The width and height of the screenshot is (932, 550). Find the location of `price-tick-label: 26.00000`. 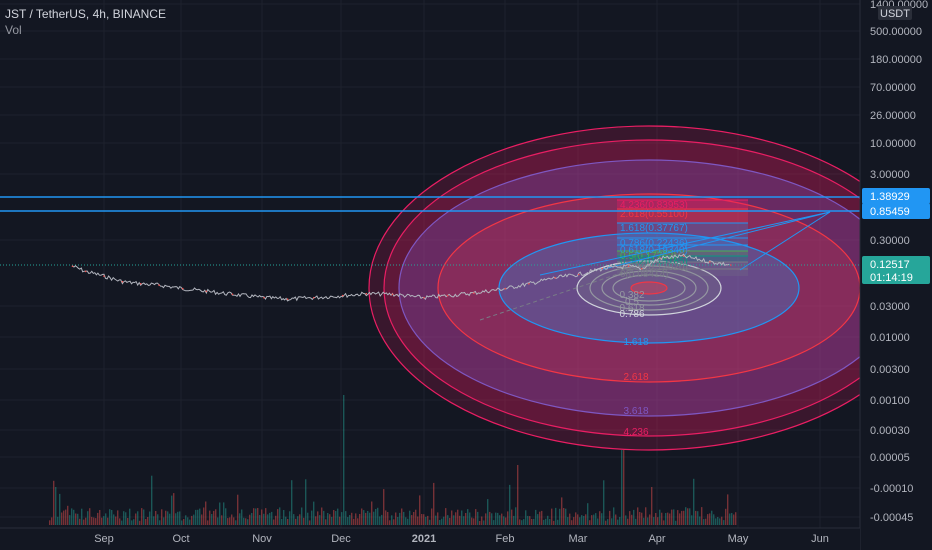

price-tick-label: 26.00000 is located at coordinates (893, 116).